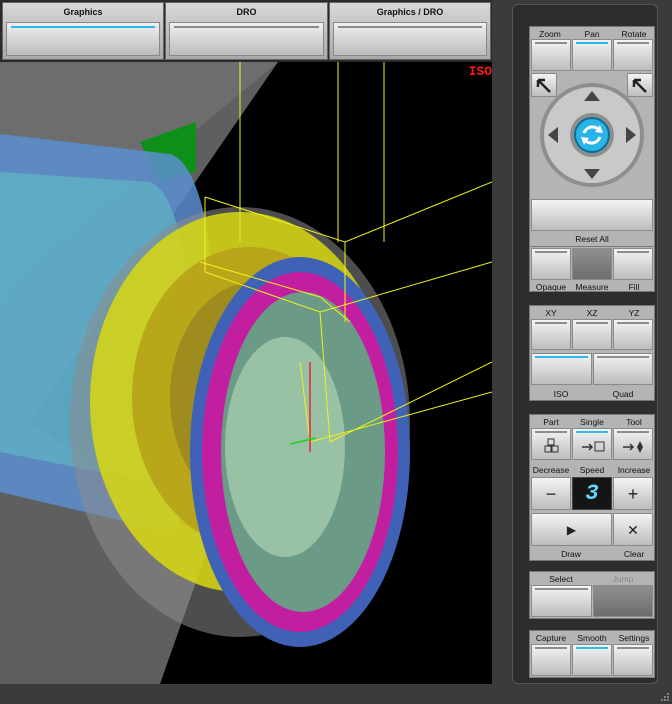 The image size is (672, 704). Describe the element at coordinates (633, 648) in the screenshot. I see `settings-indicator` at that location.